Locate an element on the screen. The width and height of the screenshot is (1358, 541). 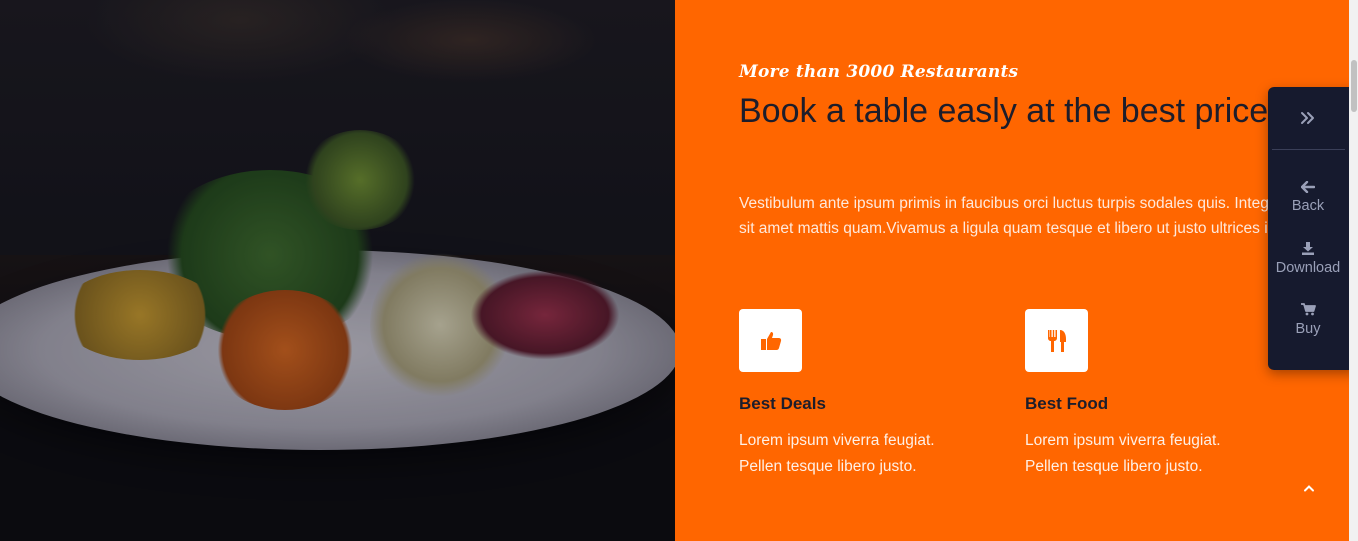
fork-knife-icon is located at coordinates (1056, 340).